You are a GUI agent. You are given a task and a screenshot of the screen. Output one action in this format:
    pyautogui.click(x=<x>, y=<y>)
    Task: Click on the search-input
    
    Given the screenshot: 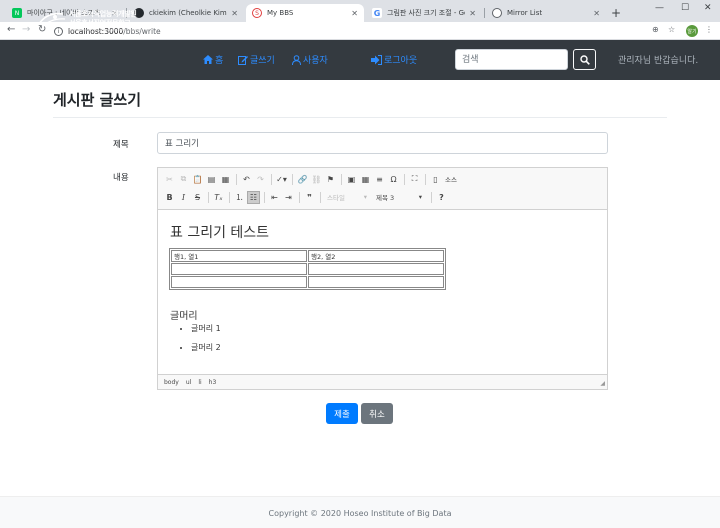 What is the action you would take?
    pyautogui.click(x=511, y=59)
    